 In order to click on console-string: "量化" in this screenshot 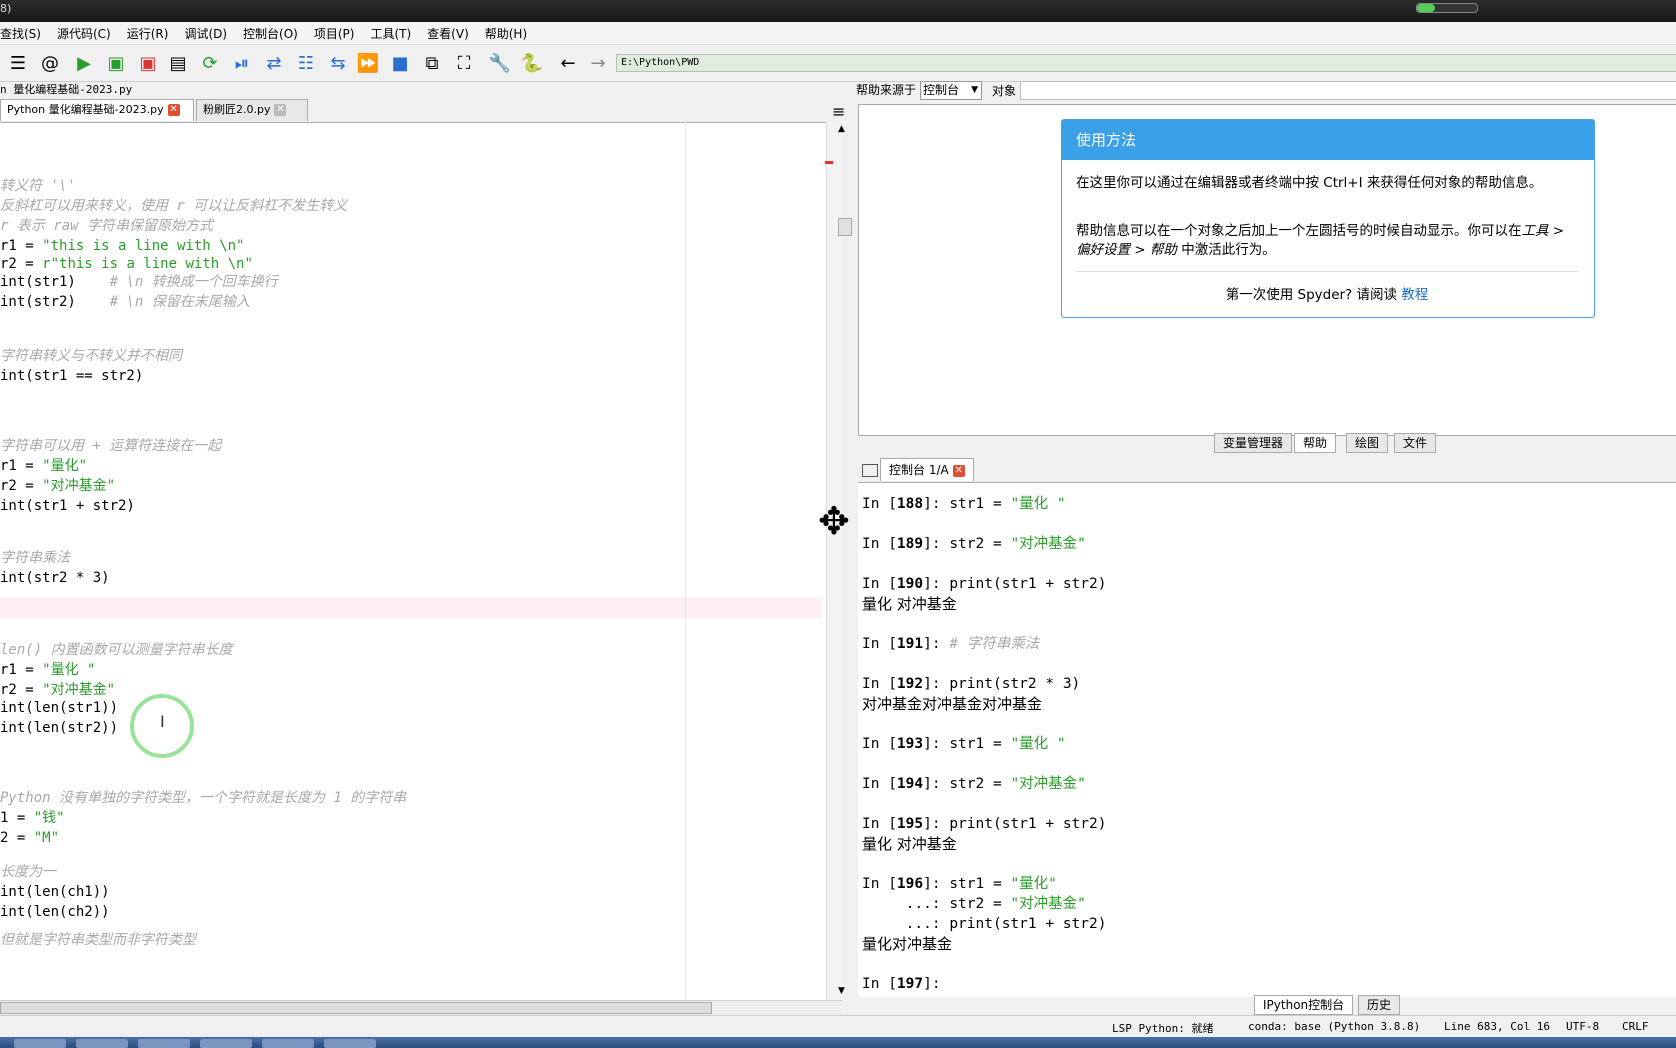, I will do `click(1033, 884)`.